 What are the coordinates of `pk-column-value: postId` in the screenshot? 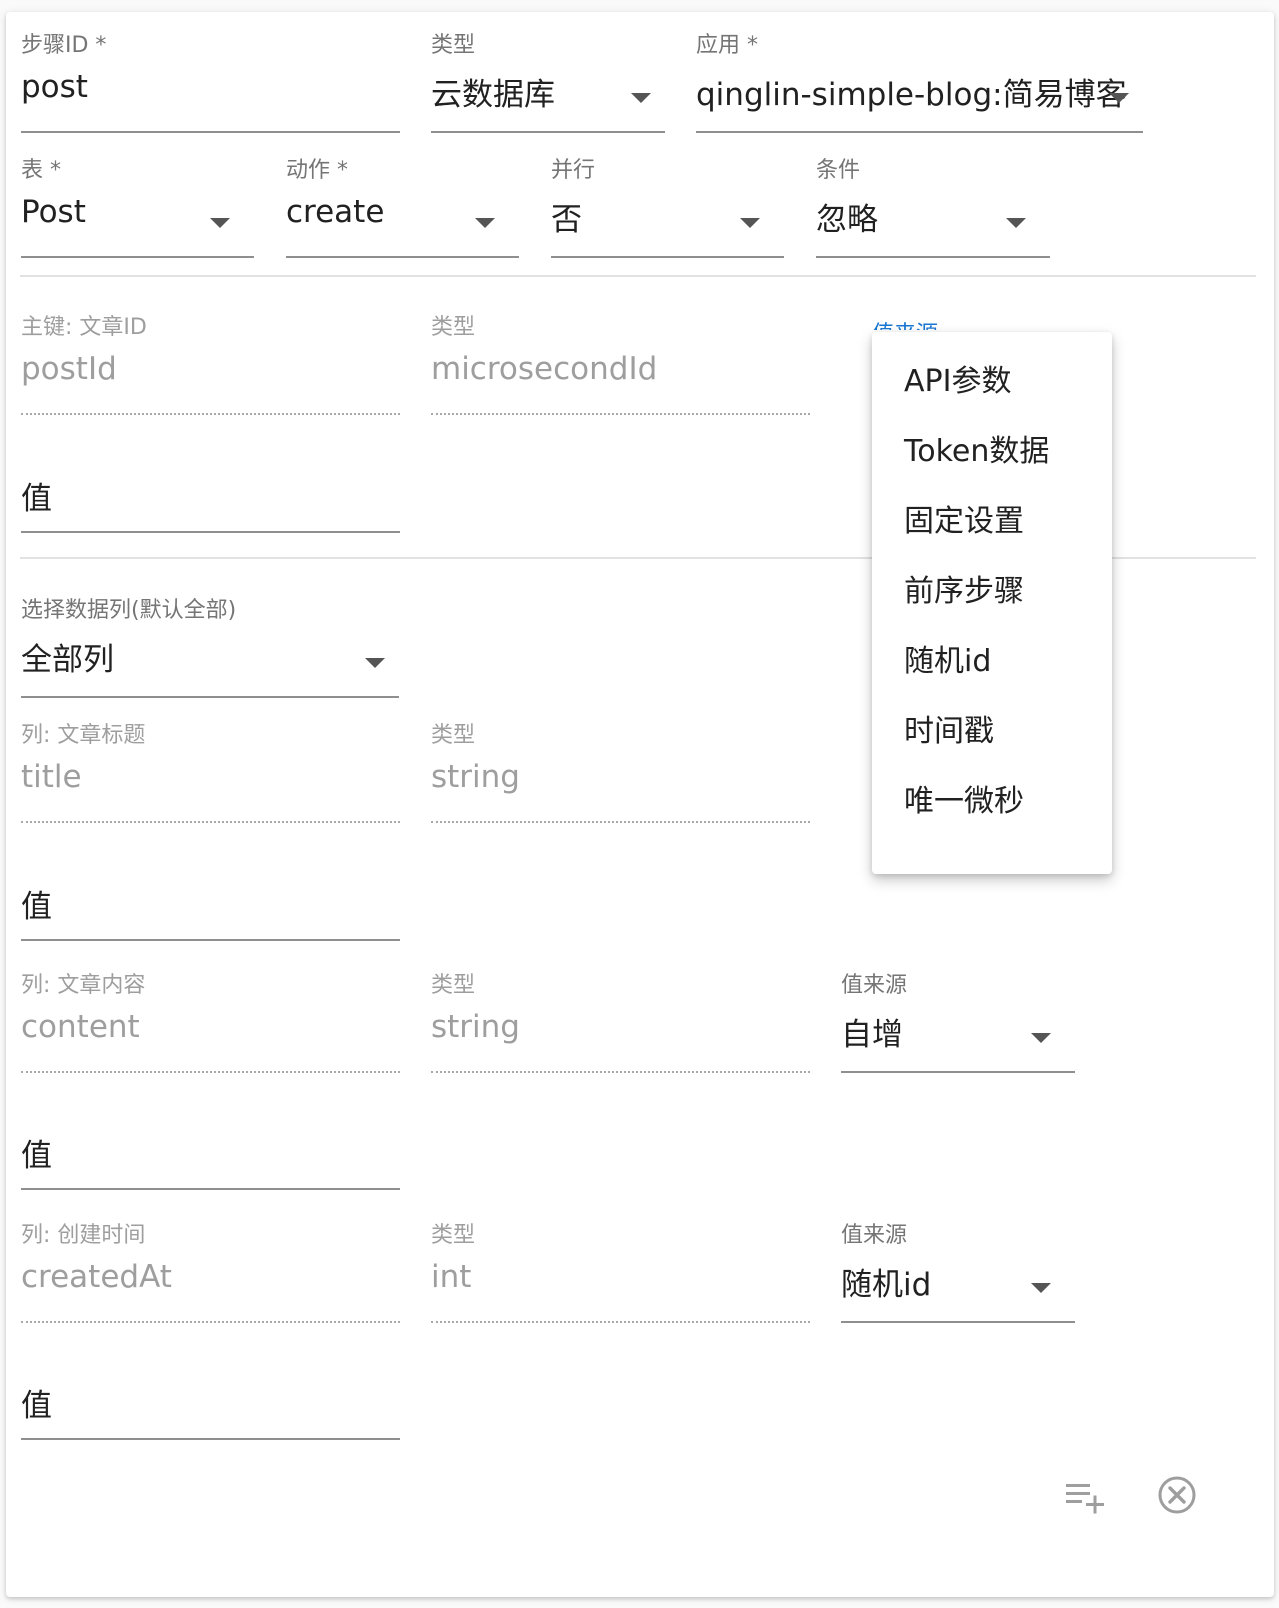 It's located at (69, 369).